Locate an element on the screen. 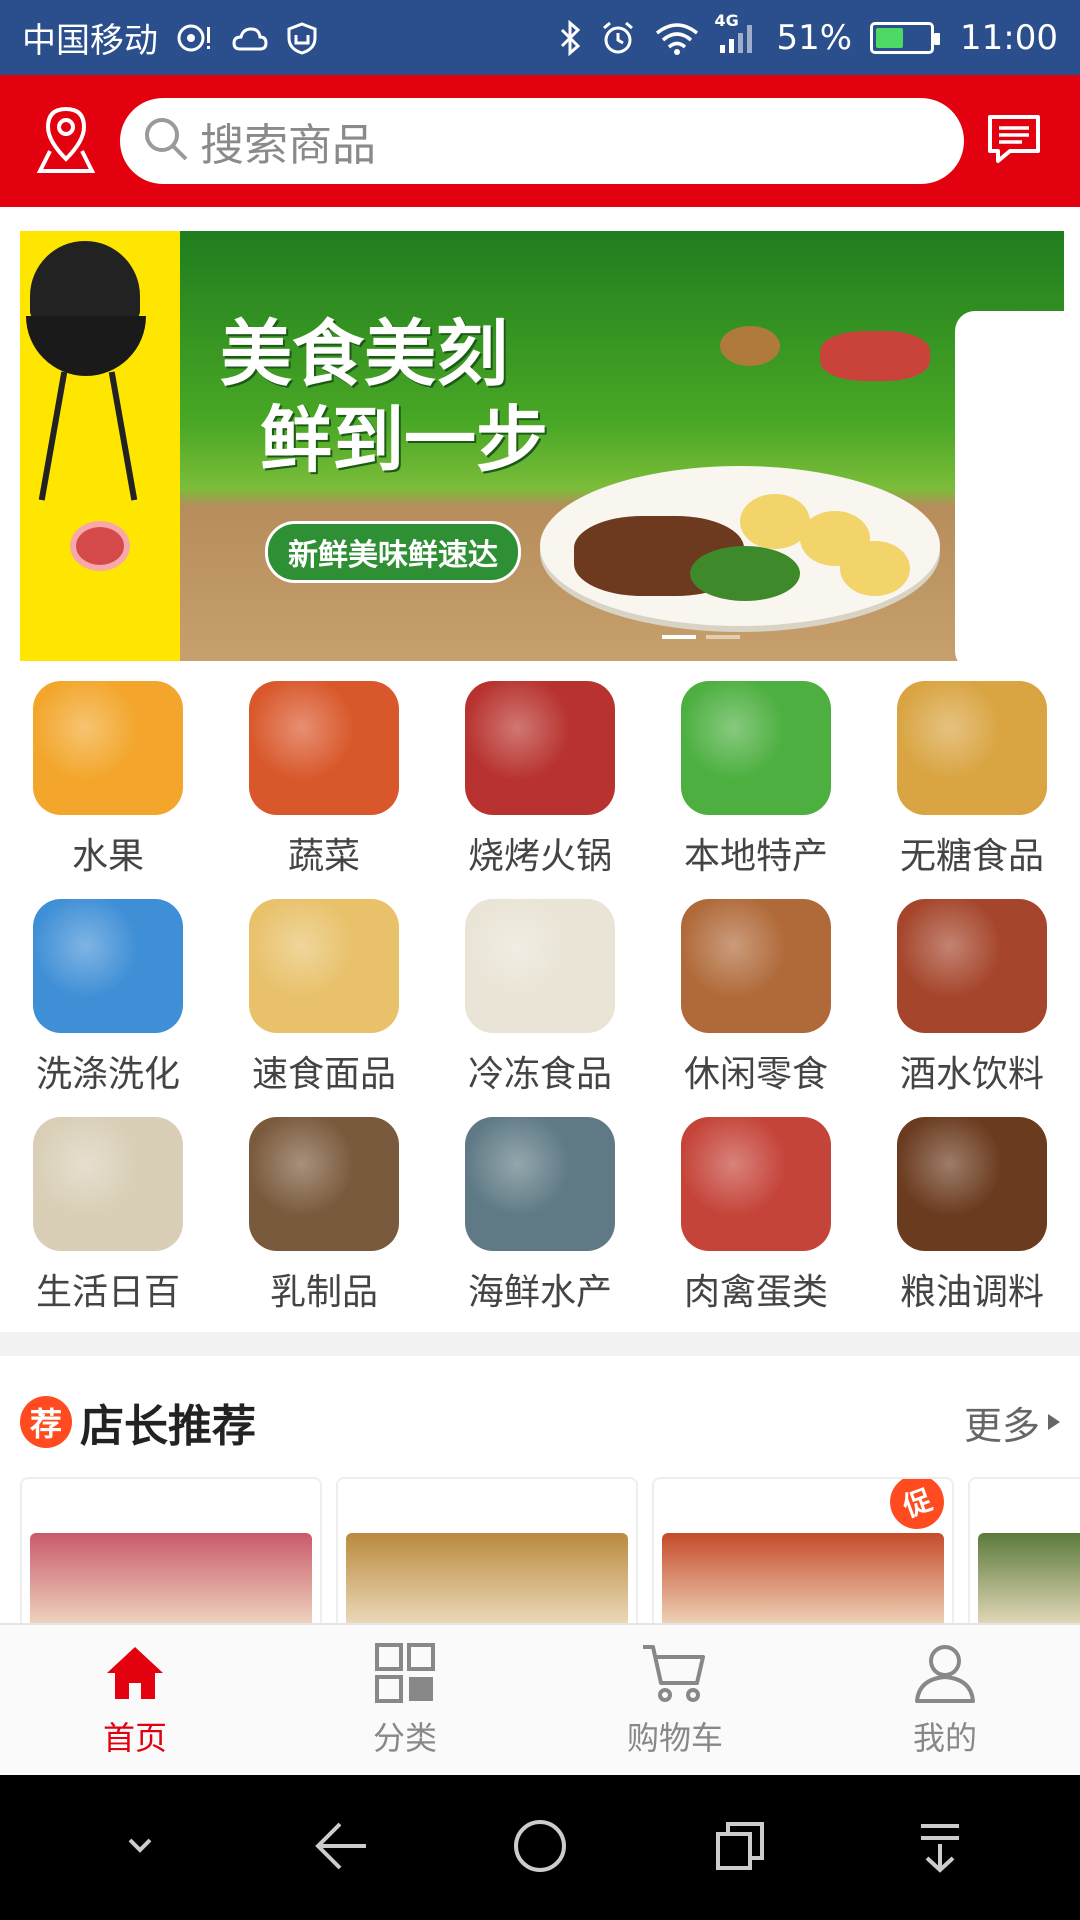 The image size is (1080, 1920). collapse-button is located at coordinates (140, 1848).